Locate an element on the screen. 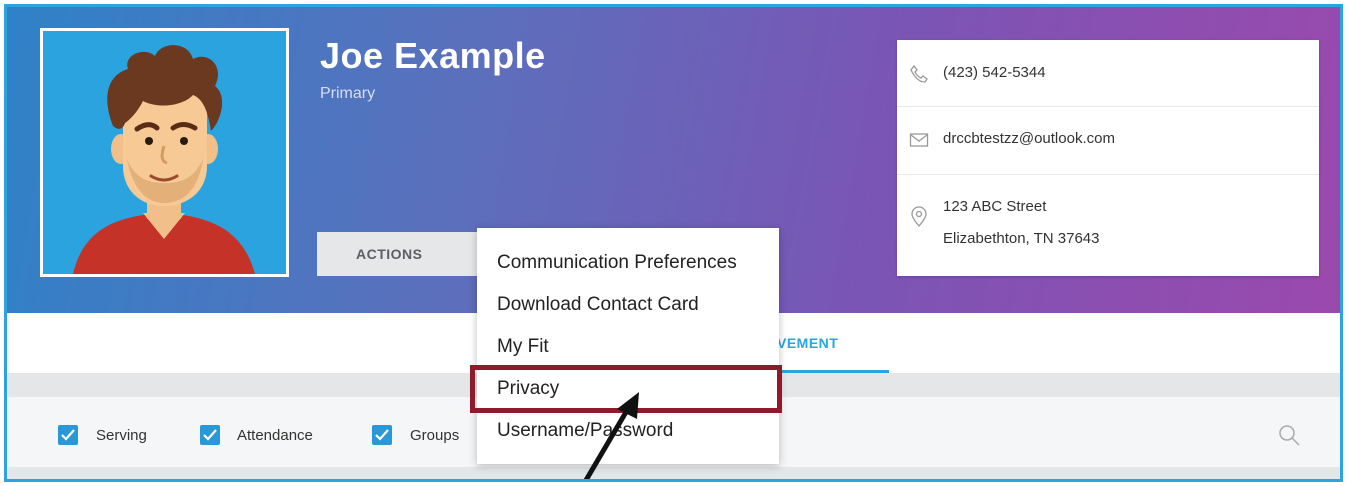 This screenshot has height=486, width=1349. menu-item-my-fit: My Fit is located at coordinates (523, 347).